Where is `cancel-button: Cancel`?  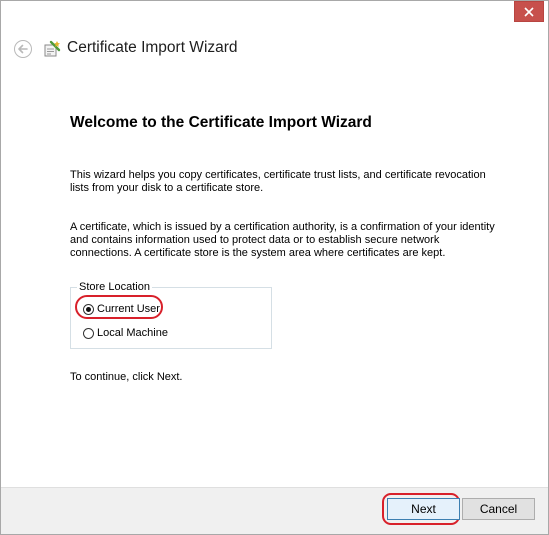 cancel-button: Cancel is located at coordinates (498, 509).